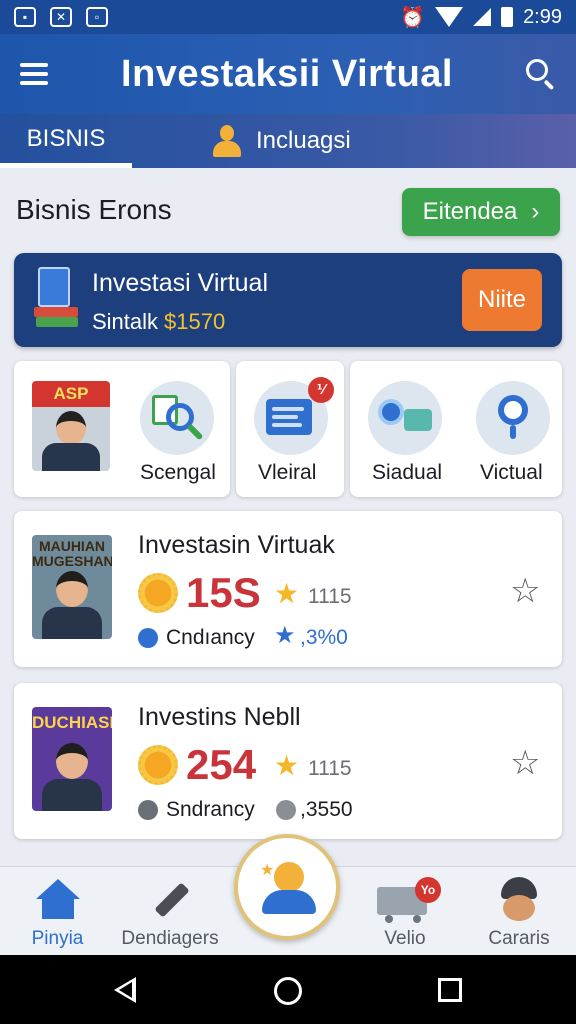 This screenshot has width=576, height=1024. What do you see at coordinates (405, 418) in the screenshot?
I see `toggle-icon` at bounding box center [405, 418].